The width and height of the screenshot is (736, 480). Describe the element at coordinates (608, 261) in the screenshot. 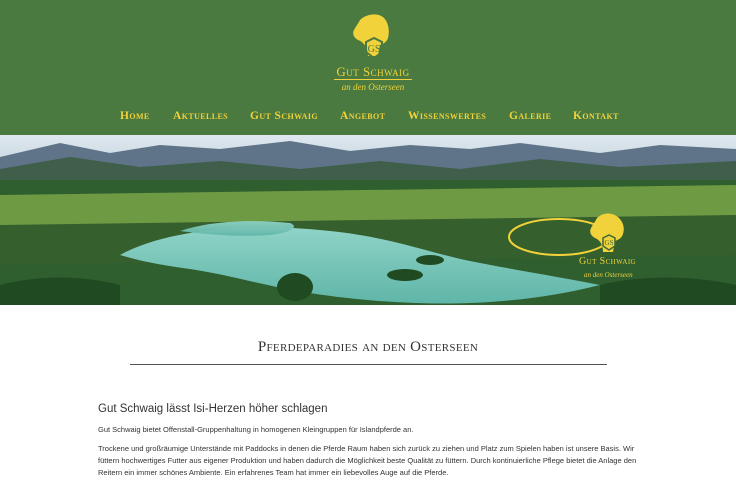

I see `hero-logo-brand: Gut Schwaig` at that location.